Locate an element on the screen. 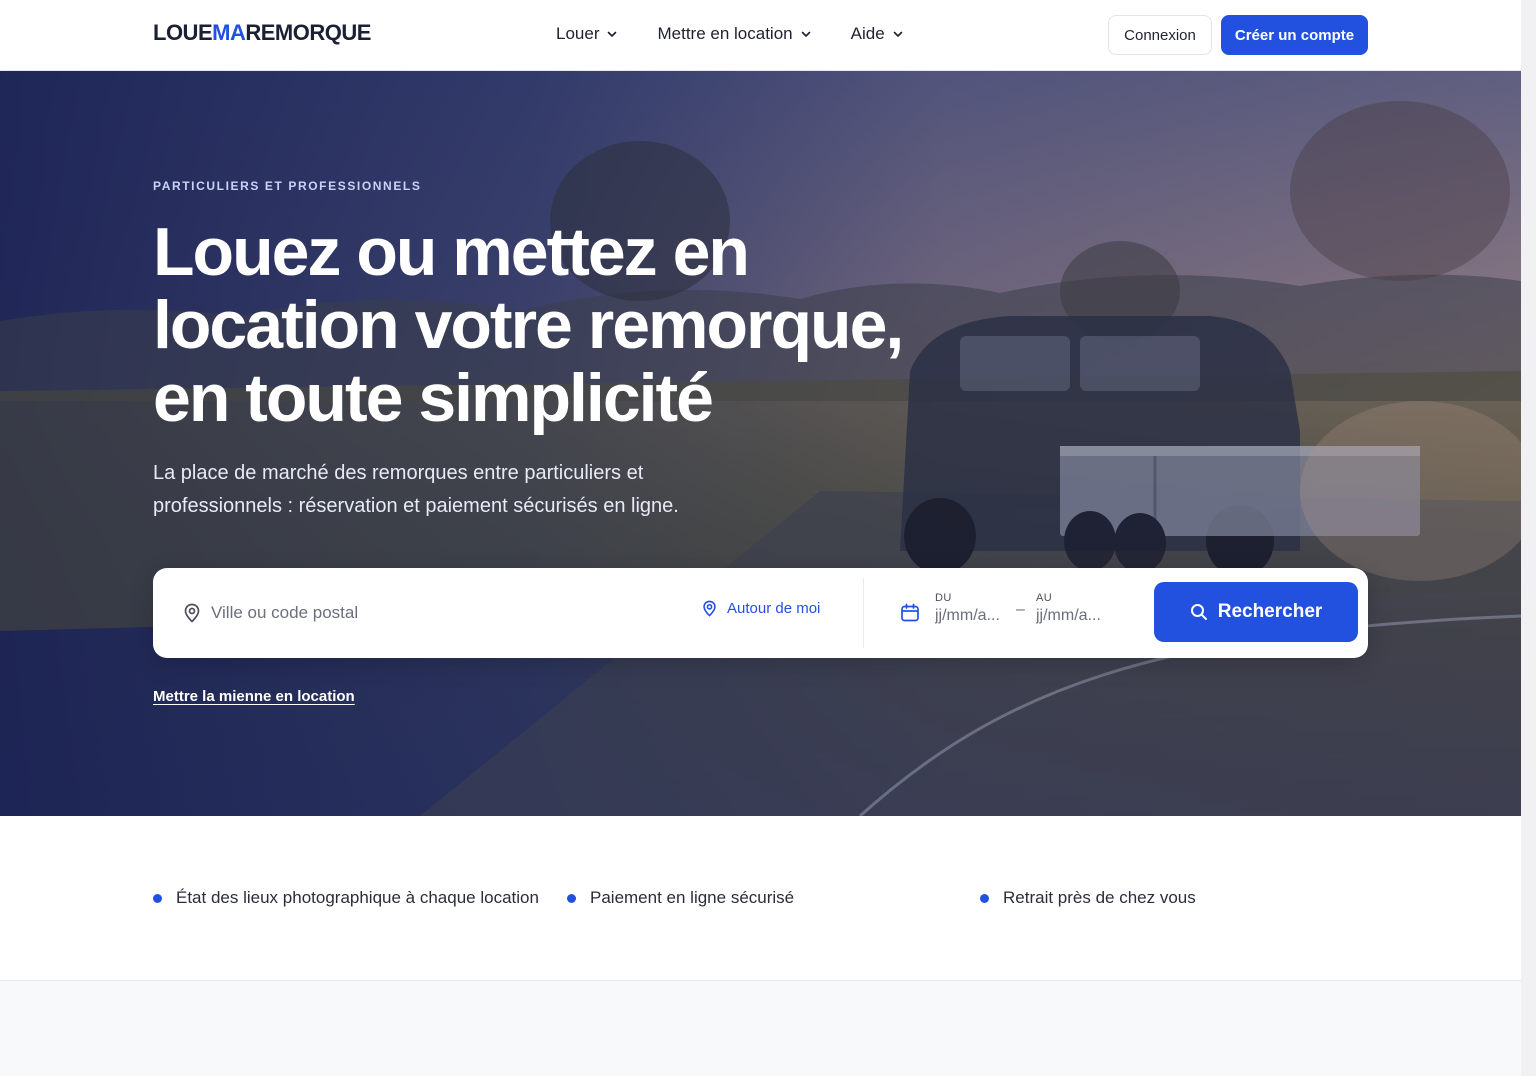 The width and height of the screenshot is (1536, 1076). feature-item: Retrait près de chez vous is located at coordinates (1088, 898).